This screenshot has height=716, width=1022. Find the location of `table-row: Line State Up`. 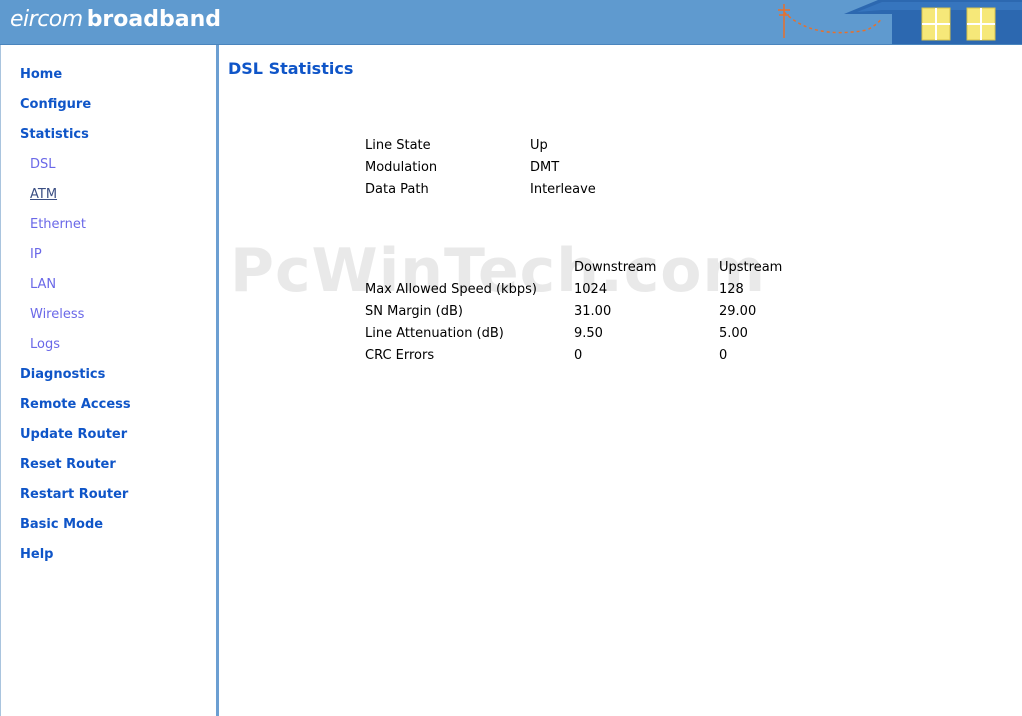

table-row: Line State Up is located at coordinates (507, 145).